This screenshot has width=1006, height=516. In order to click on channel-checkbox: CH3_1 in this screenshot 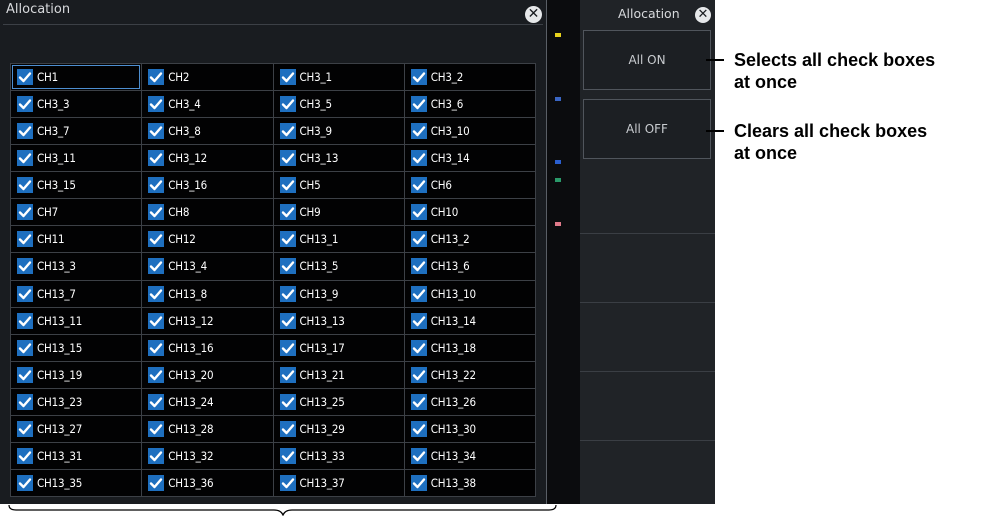, I will do `click(338, 77)`.